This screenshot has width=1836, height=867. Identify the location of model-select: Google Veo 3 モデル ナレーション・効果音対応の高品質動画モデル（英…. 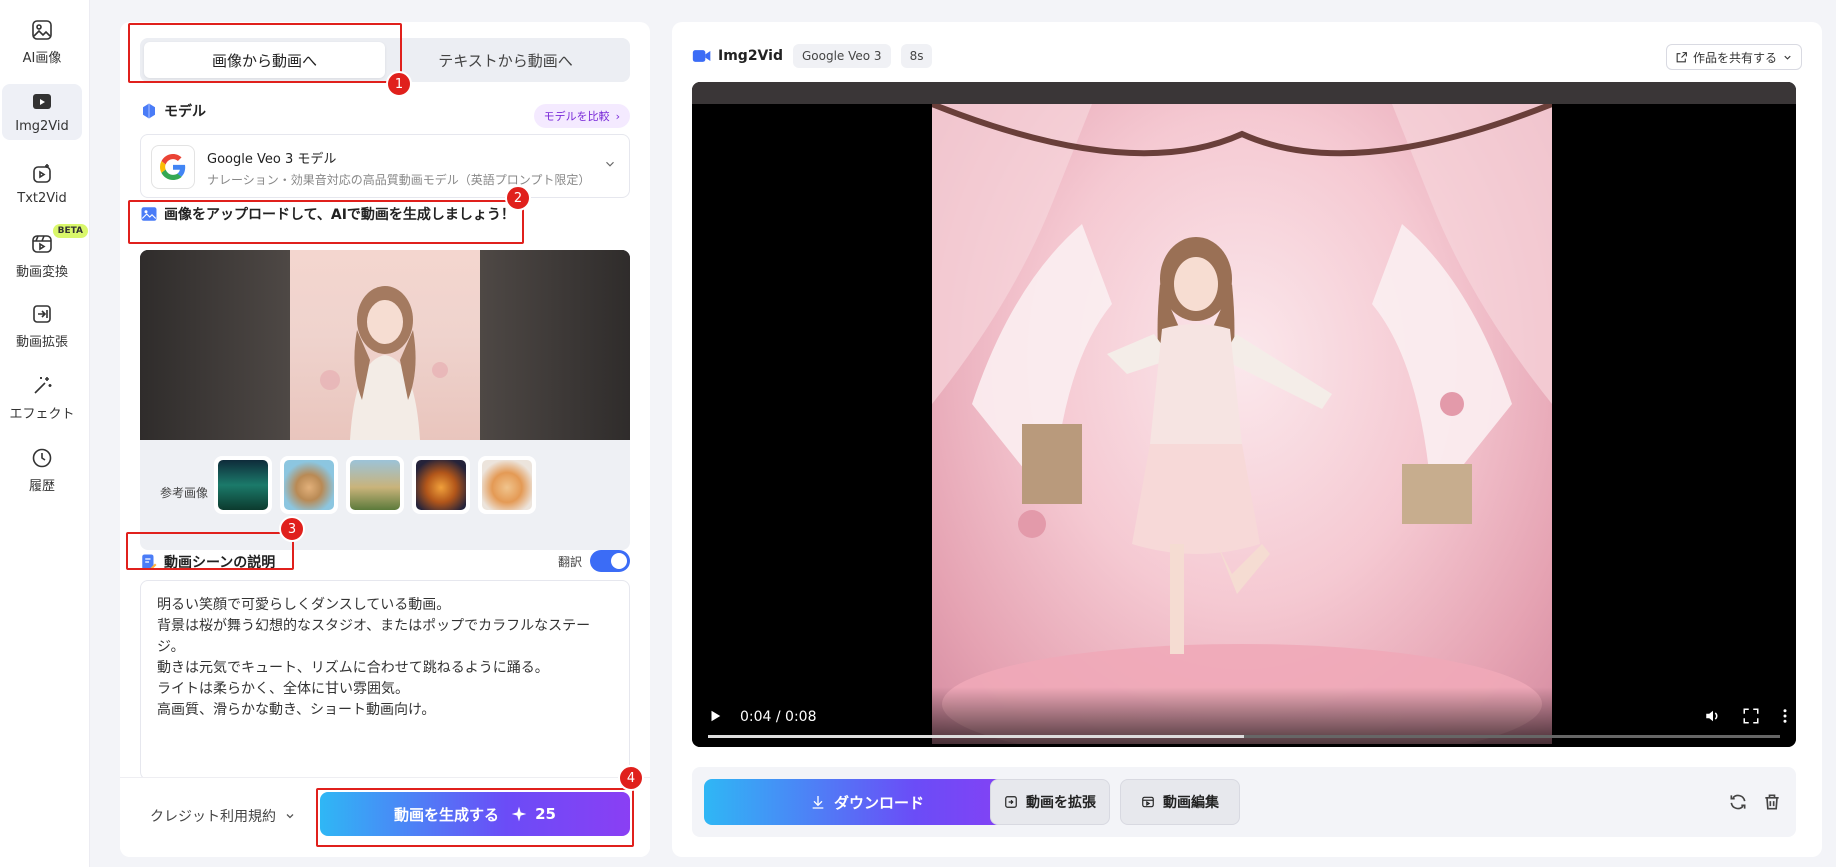
(385, 166).